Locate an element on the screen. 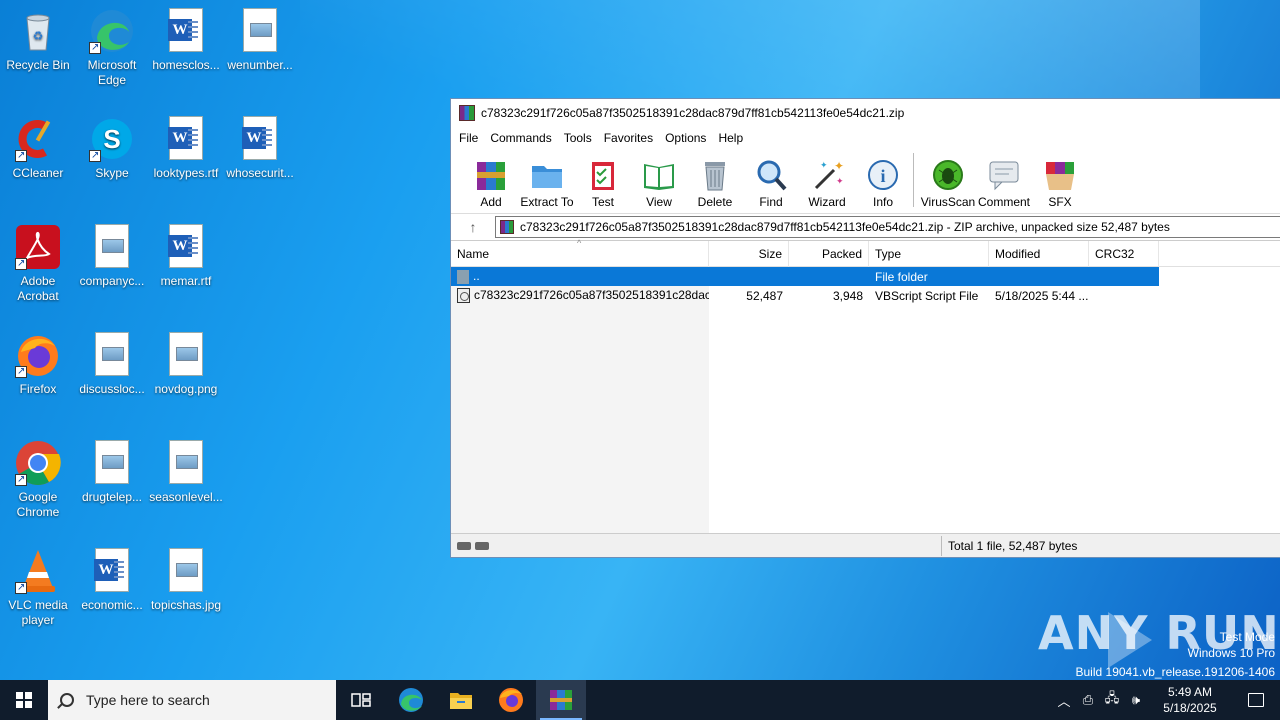 Image resolution: width=1280 pixels, height=720 pixels. magnifier-icon is located at coordinates (771, 175).